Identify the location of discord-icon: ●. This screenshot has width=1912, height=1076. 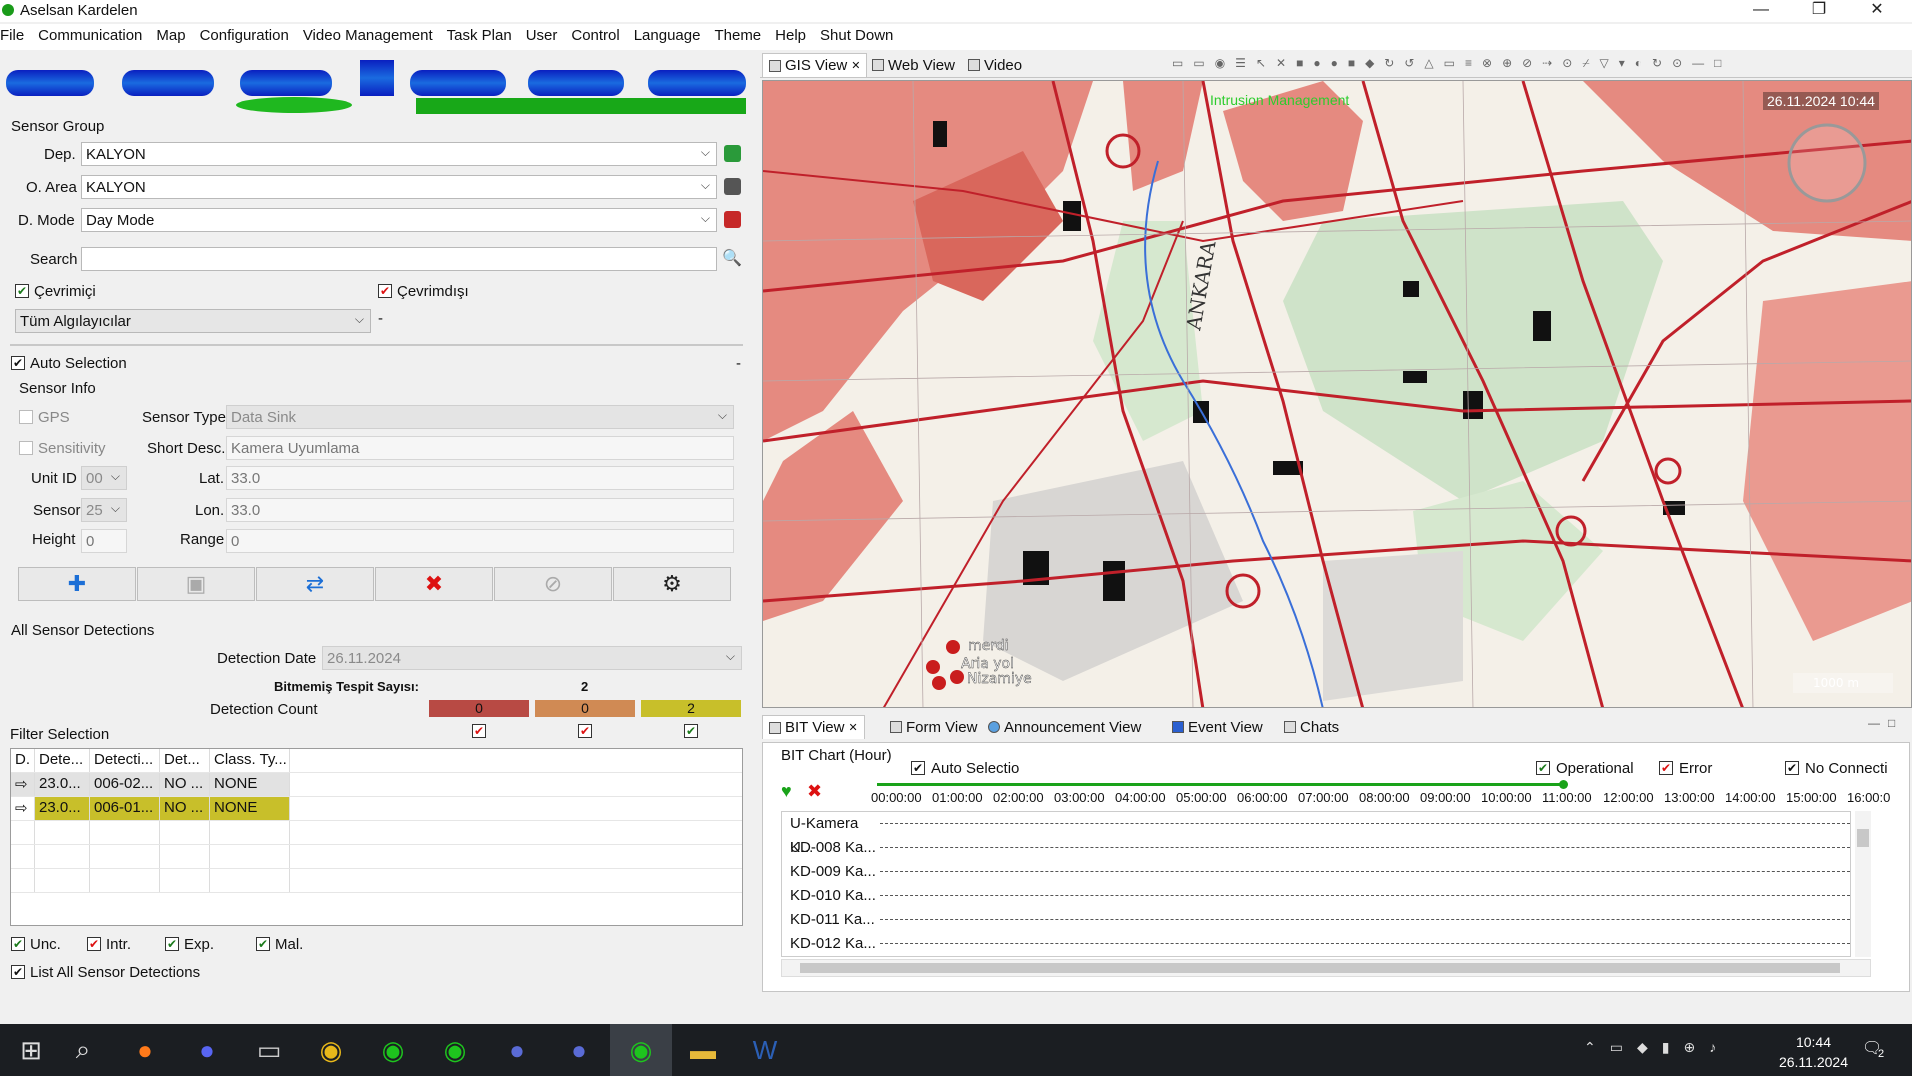
(207, 1050).